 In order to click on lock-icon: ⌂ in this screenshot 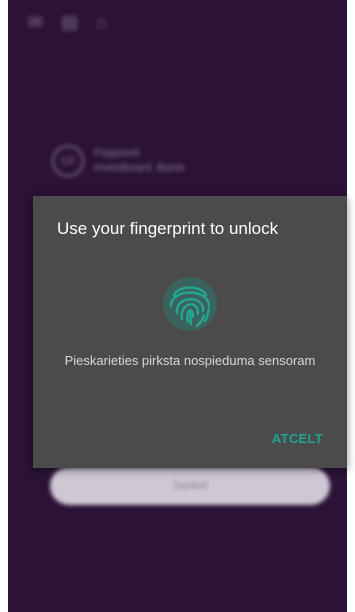, I will do `click(101, 22)`.